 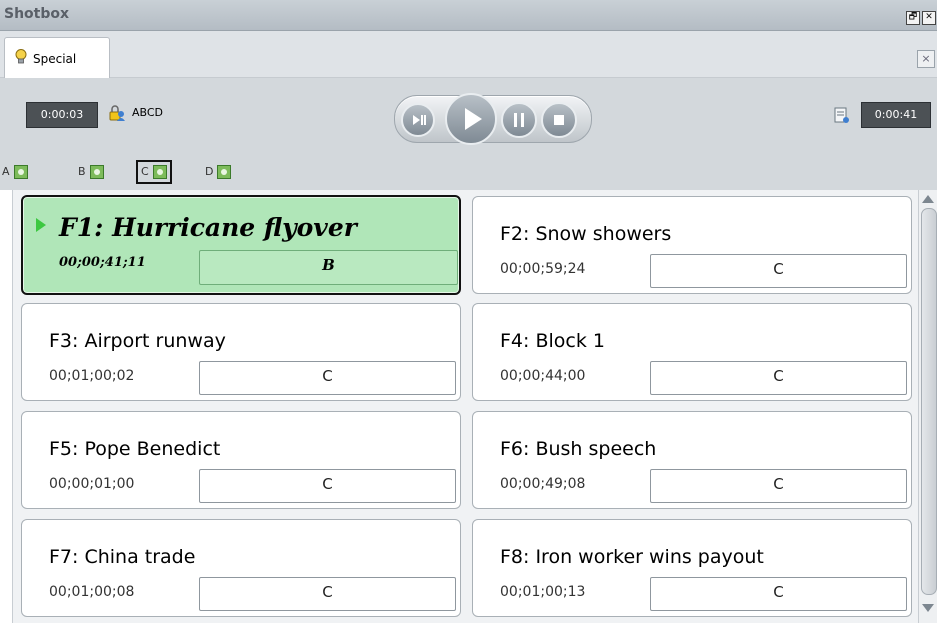 What do you see at coordinates (137, 341) in the screenshot?
I see `shot-title: F3: Airport runway` at bounding box center [137, 341].